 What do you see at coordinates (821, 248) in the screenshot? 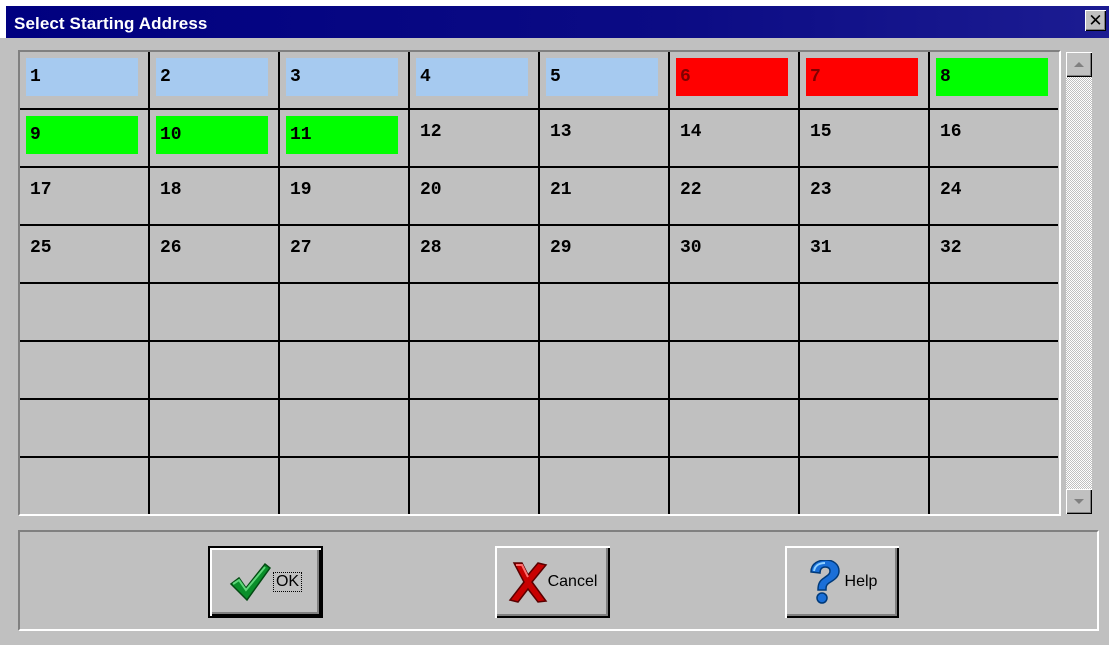
I see `address-number: 31` at bounding box center [821, 248].